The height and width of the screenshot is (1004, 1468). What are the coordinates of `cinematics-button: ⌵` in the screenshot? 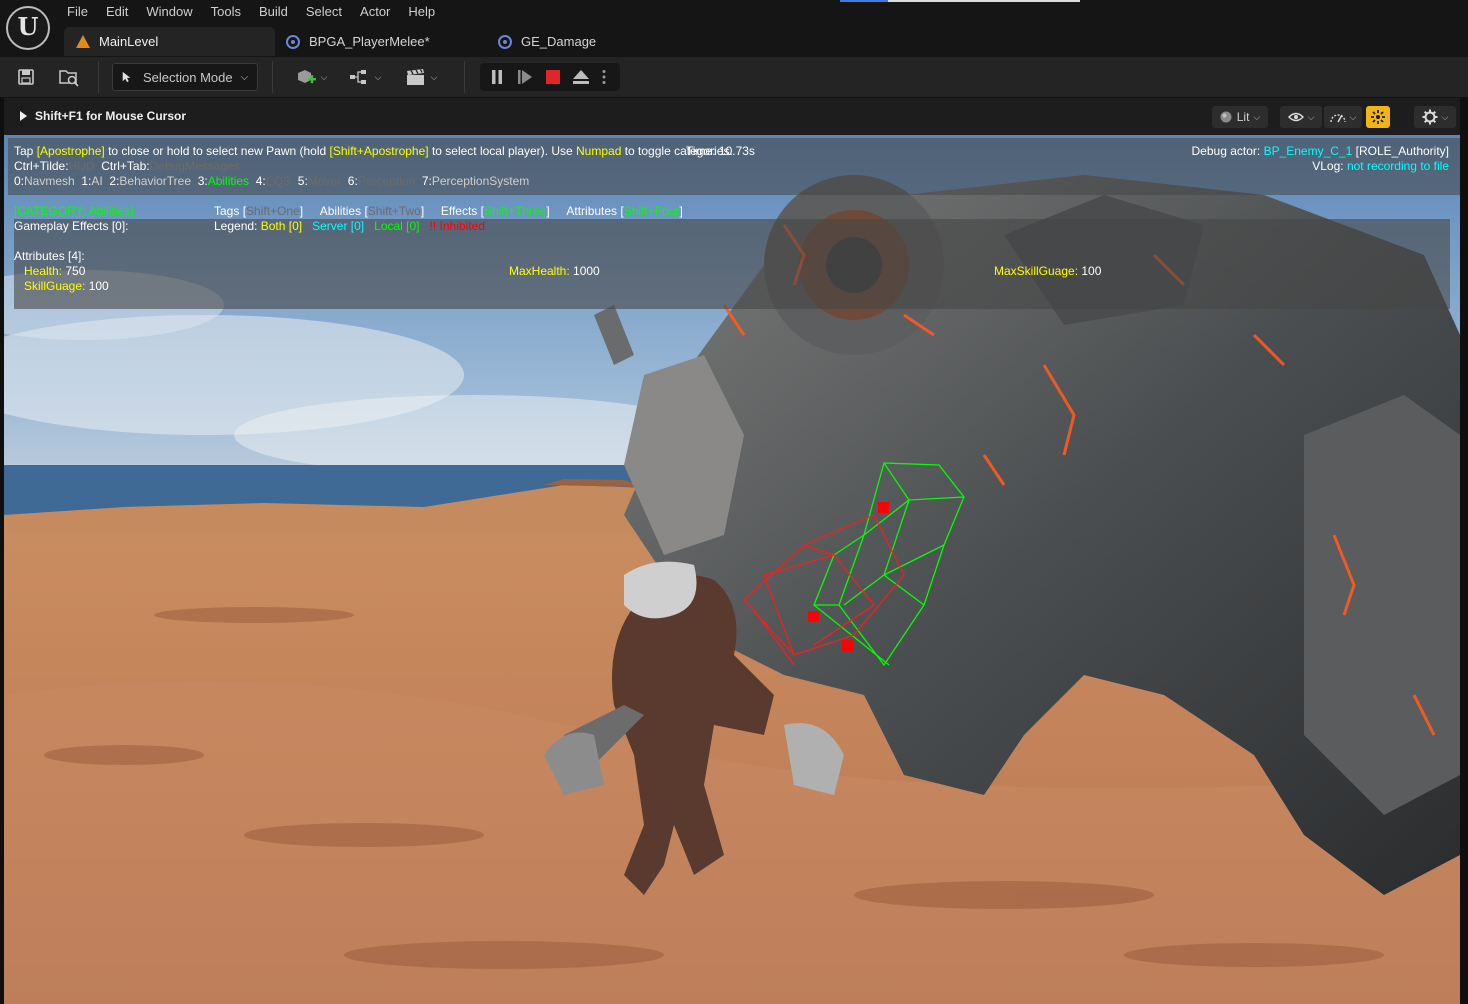 It's located at (421, 77).